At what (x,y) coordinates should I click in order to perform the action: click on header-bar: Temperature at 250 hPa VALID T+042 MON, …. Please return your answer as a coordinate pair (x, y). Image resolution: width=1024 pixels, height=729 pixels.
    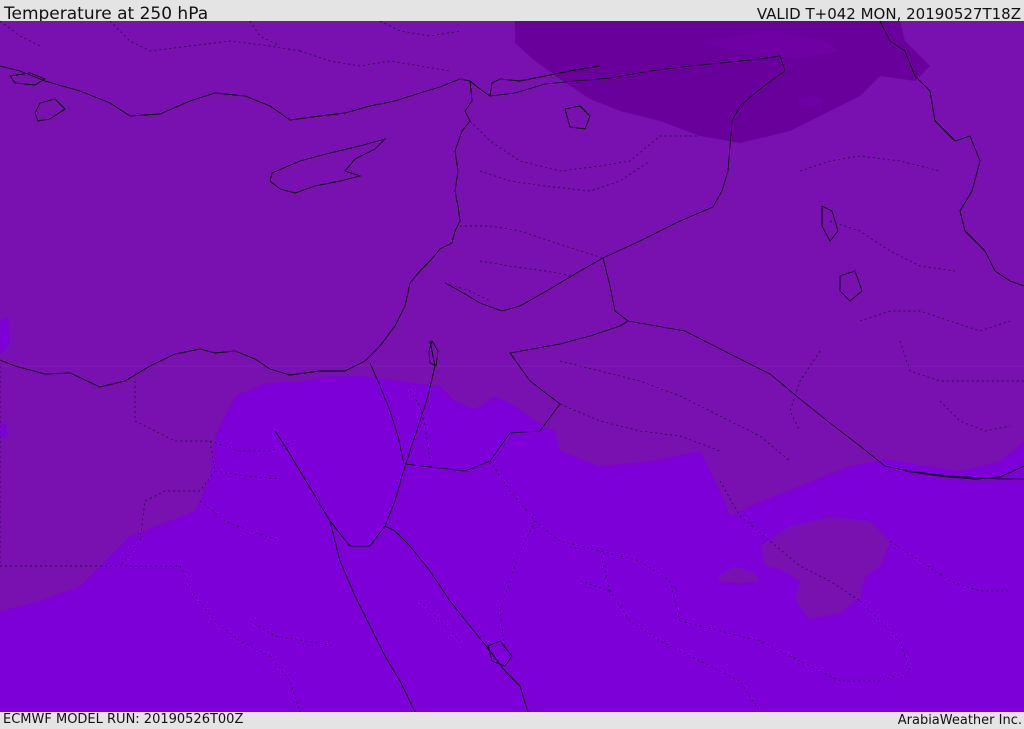
    Looking at the image, I should click on (512, 12).